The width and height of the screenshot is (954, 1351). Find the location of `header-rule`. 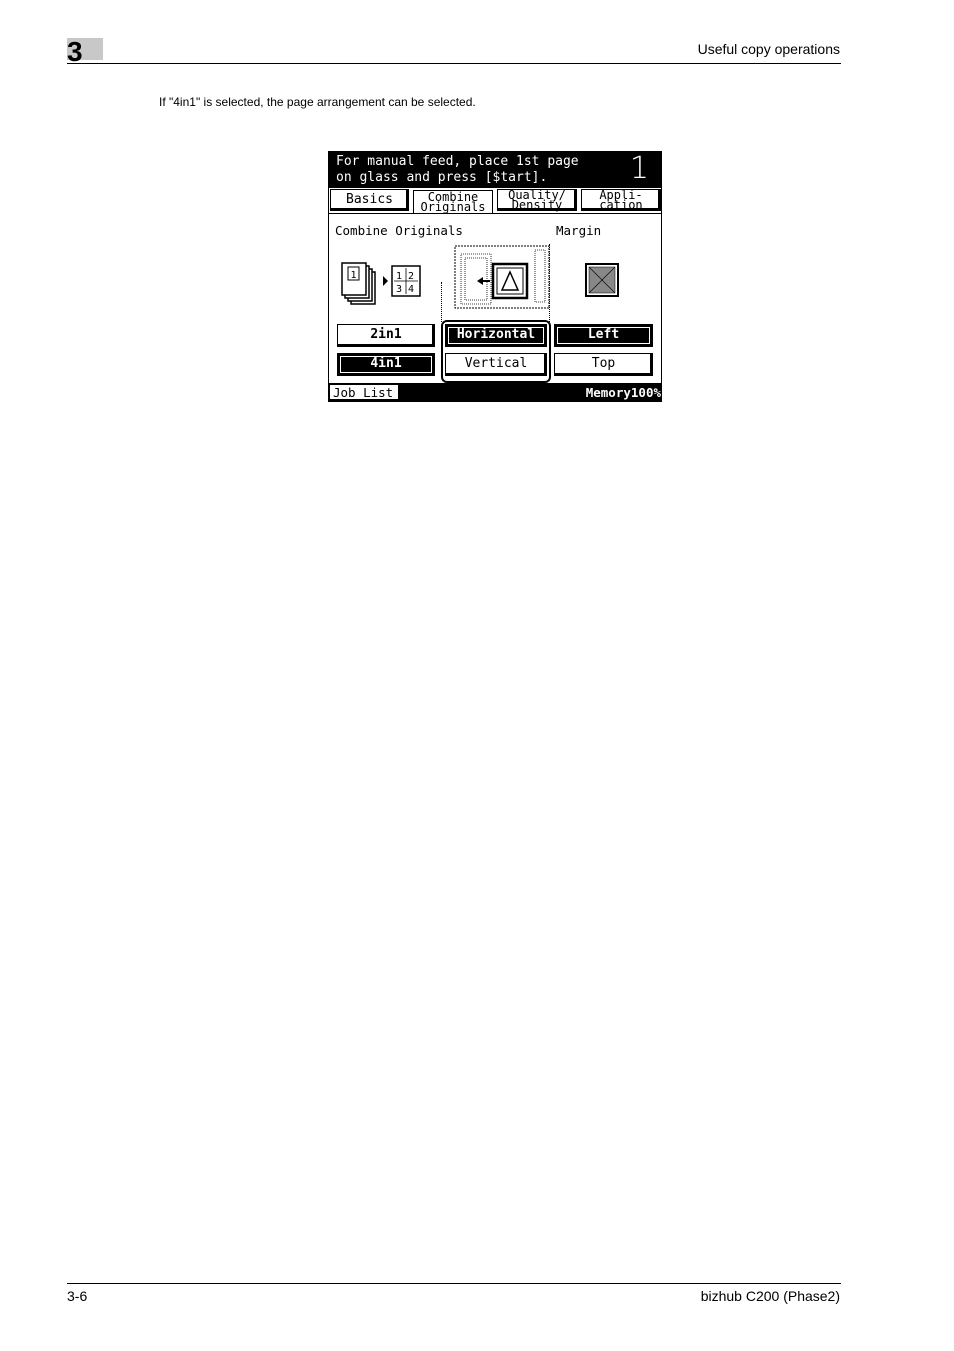

header-rule is located at coordinates (454, 63).